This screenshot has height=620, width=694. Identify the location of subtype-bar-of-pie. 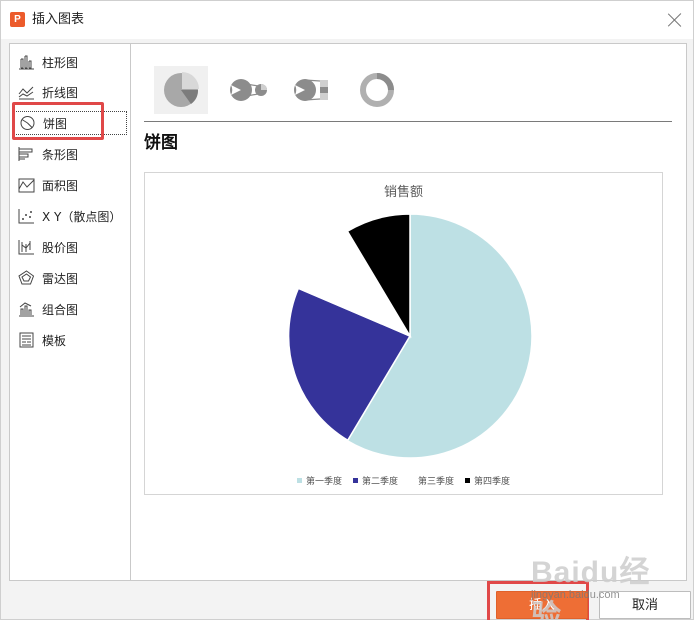
(311, 90).